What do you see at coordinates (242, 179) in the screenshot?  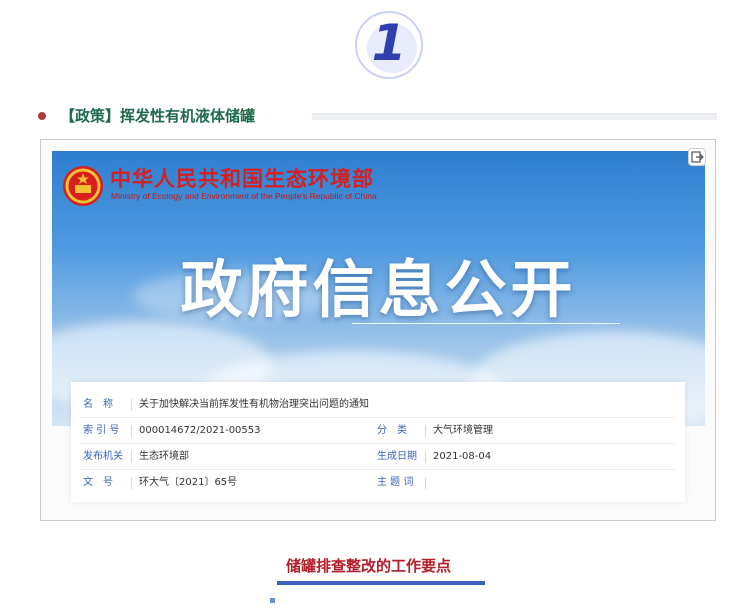 I see `ministry-name-cn: 中华人民共和国生态环境部` at bounding box center [242, 179].